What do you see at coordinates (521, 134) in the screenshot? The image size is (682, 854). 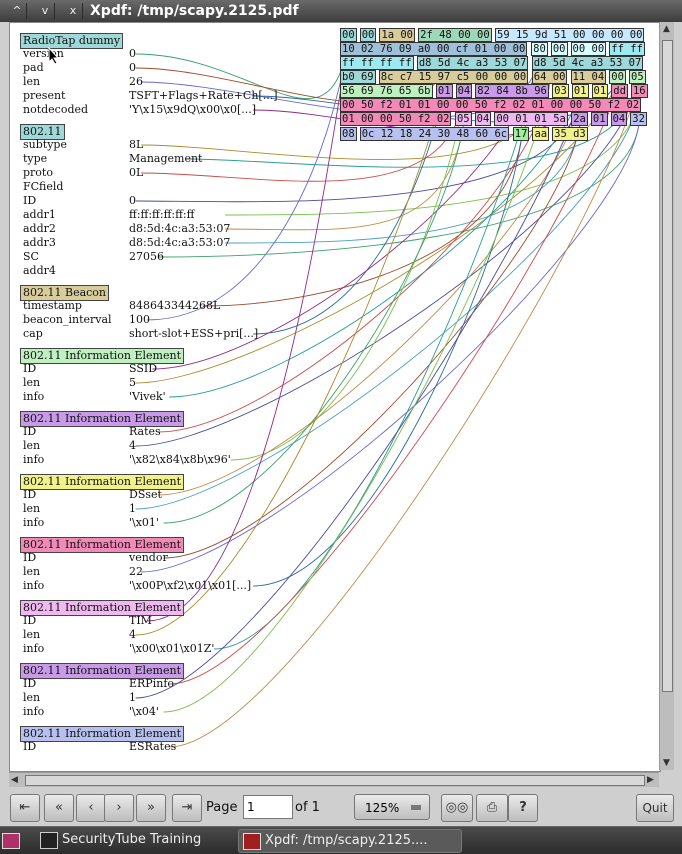 I see `hex-byte-group: 17` at bounding box center [521, 134].